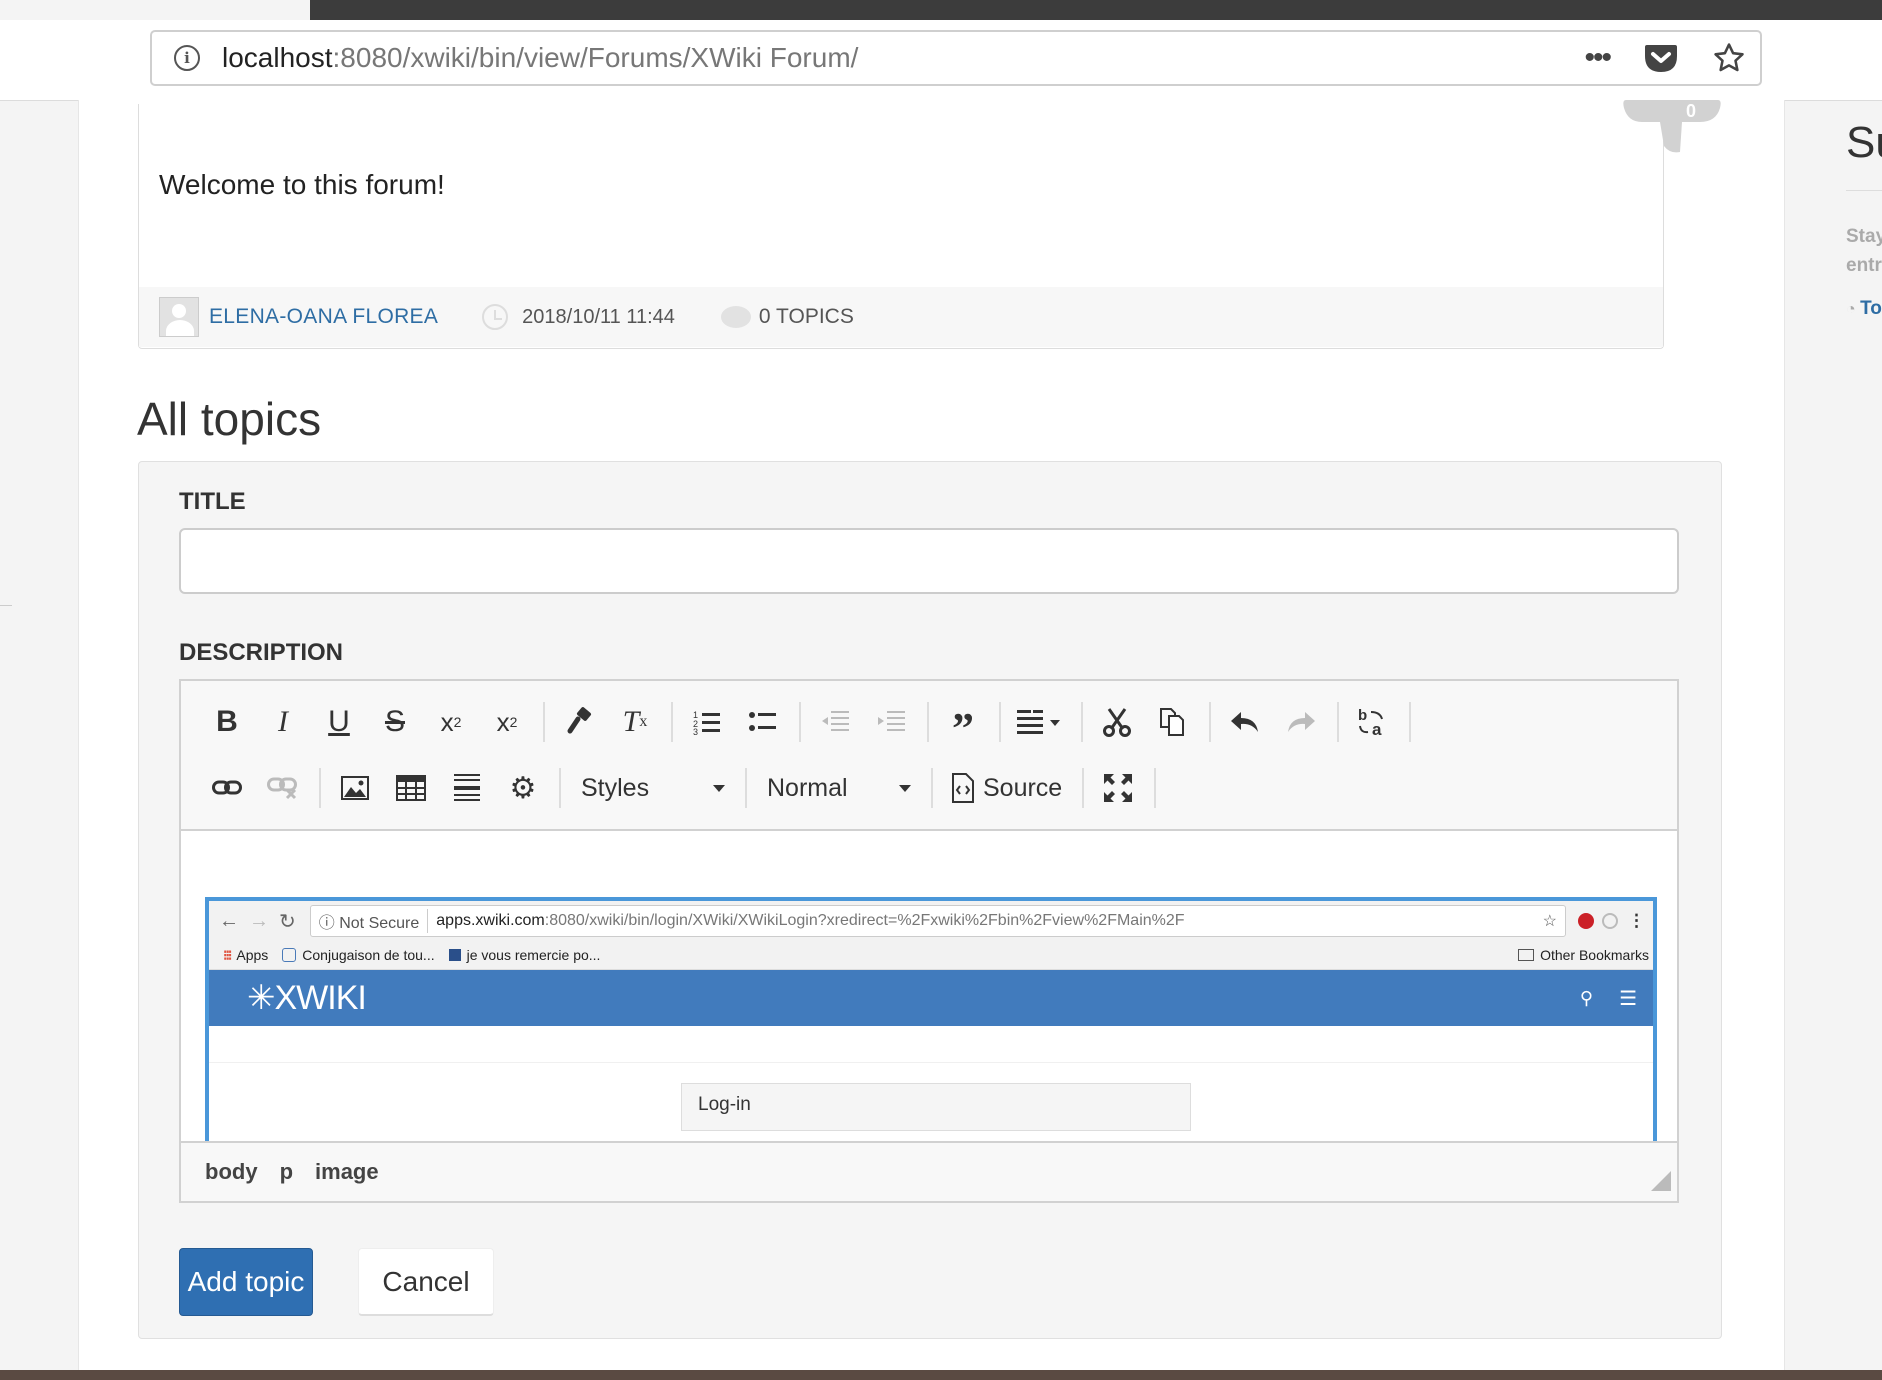 The image size is (1882, 1380). Describe the element at coordinates (635, 722) in the screenshot. I see `remove-format-icon: Tx` at that location.